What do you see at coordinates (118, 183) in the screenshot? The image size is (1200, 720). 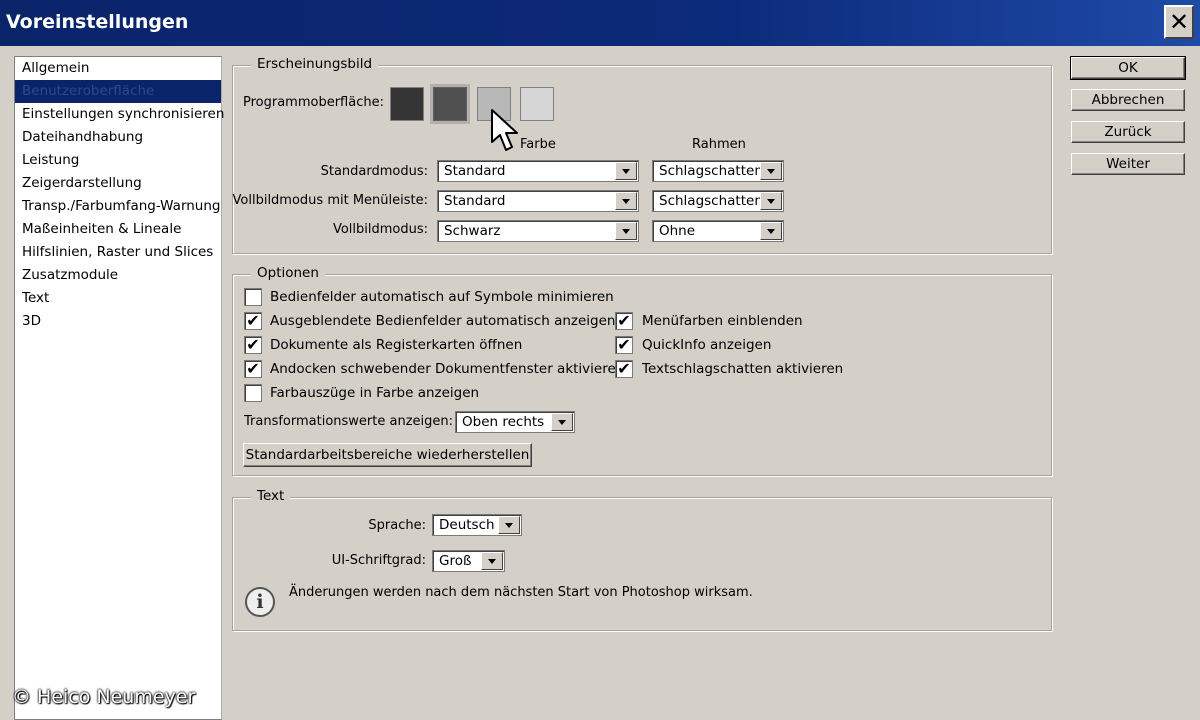 I see `sidebar-item-zeigerdarstellung: Zeigerdarstellung` at bounding box center [118, 183].